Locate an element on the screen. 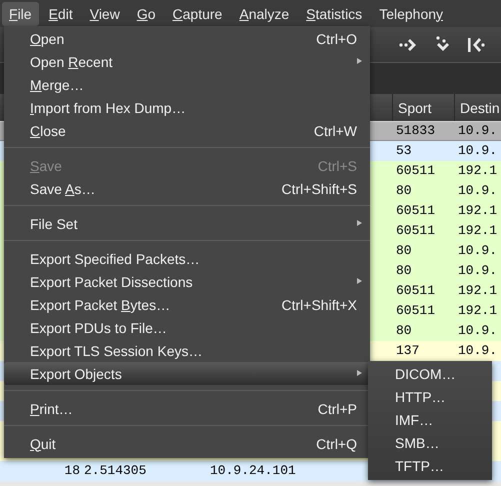 The height and width of the screenshot is (486, 501). menu-item: Open Ctrl+O is located at coordinates (187, 38).